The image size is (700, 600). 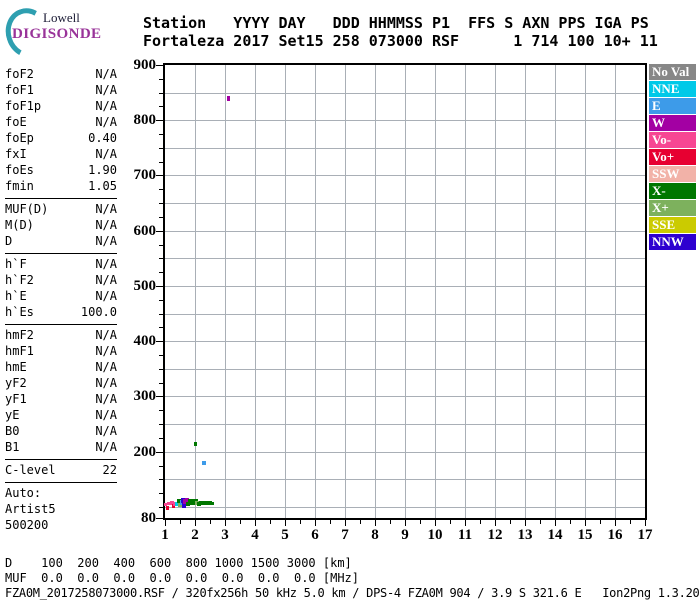 I want to click on param-row: B0 N/A, so click(x=61, y=431).